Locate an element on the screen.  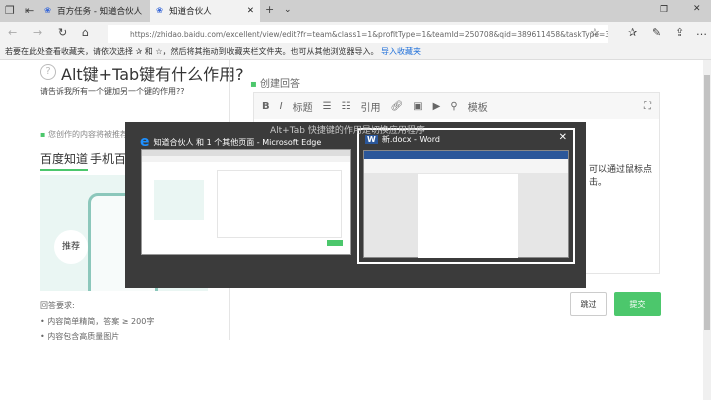
italic-button: I is located at coordinates (281, 106).